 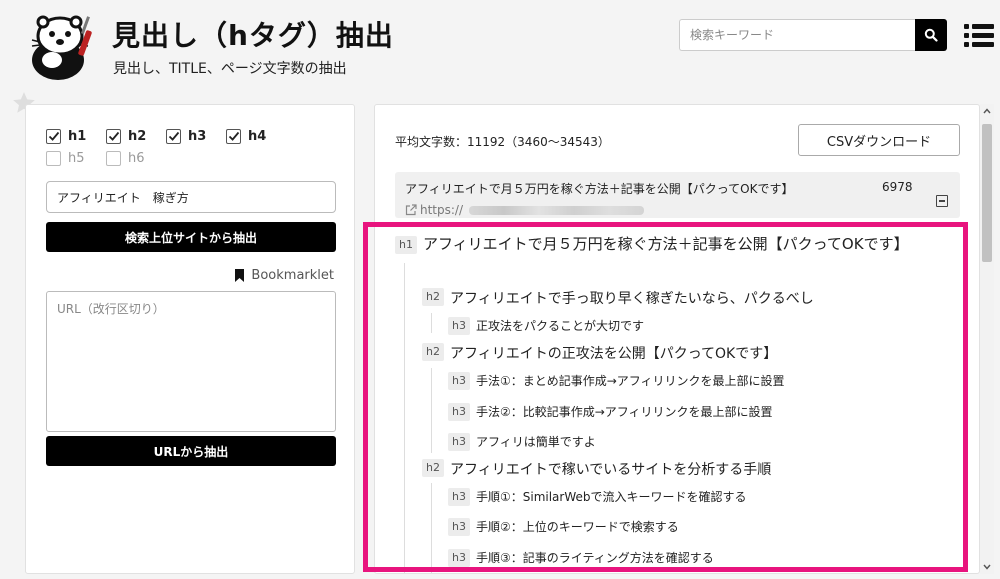 I want to click on search-button, so click(x=931, y=35).